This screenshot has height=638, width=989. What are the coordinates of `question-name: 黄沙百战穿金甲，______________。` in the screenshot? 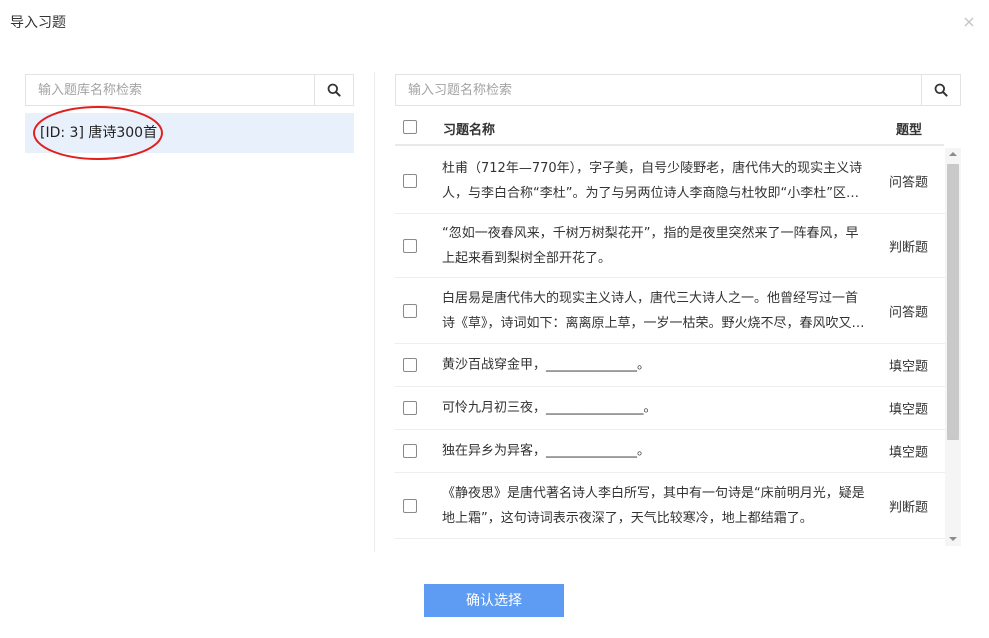 It's located at (546, 365).